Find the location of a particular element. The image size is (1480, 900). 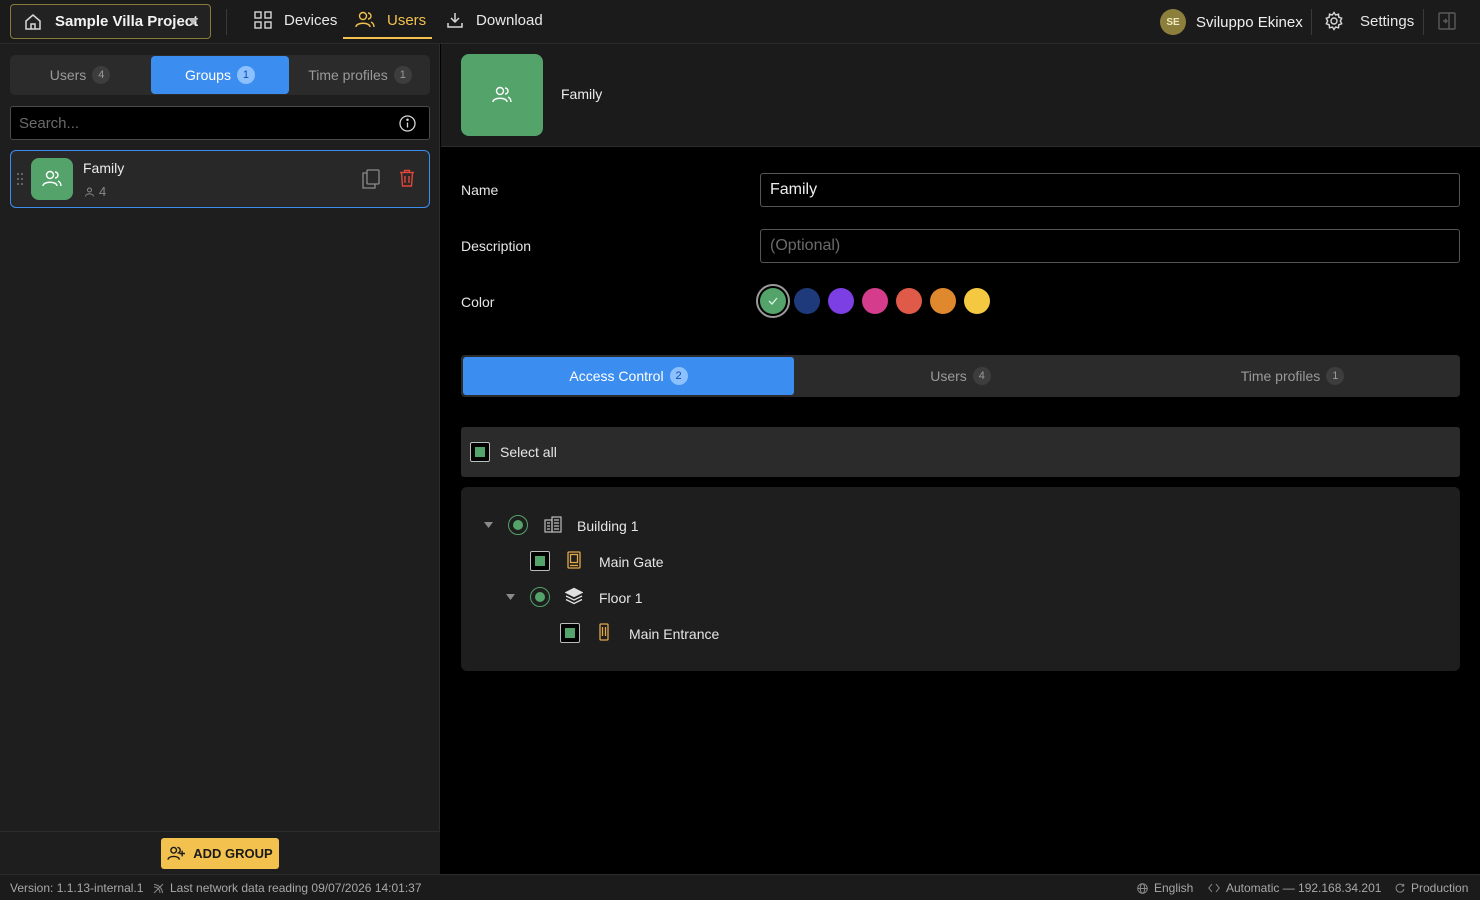

search-box is located at coordinates (220, 123).